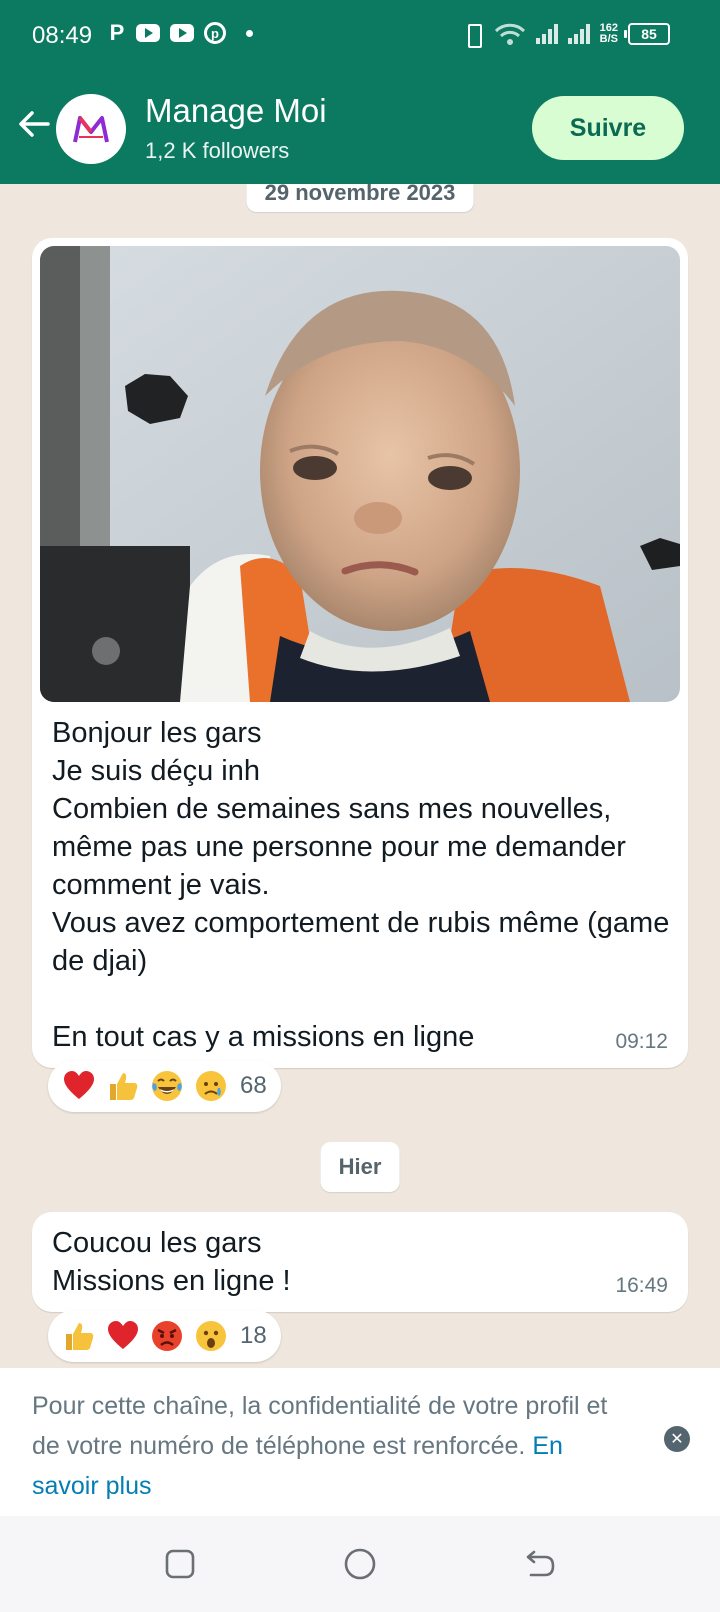 The height and width of the screenshot is (1612, 720). I want to click on pinterest-icon: p, so click(215, 33).